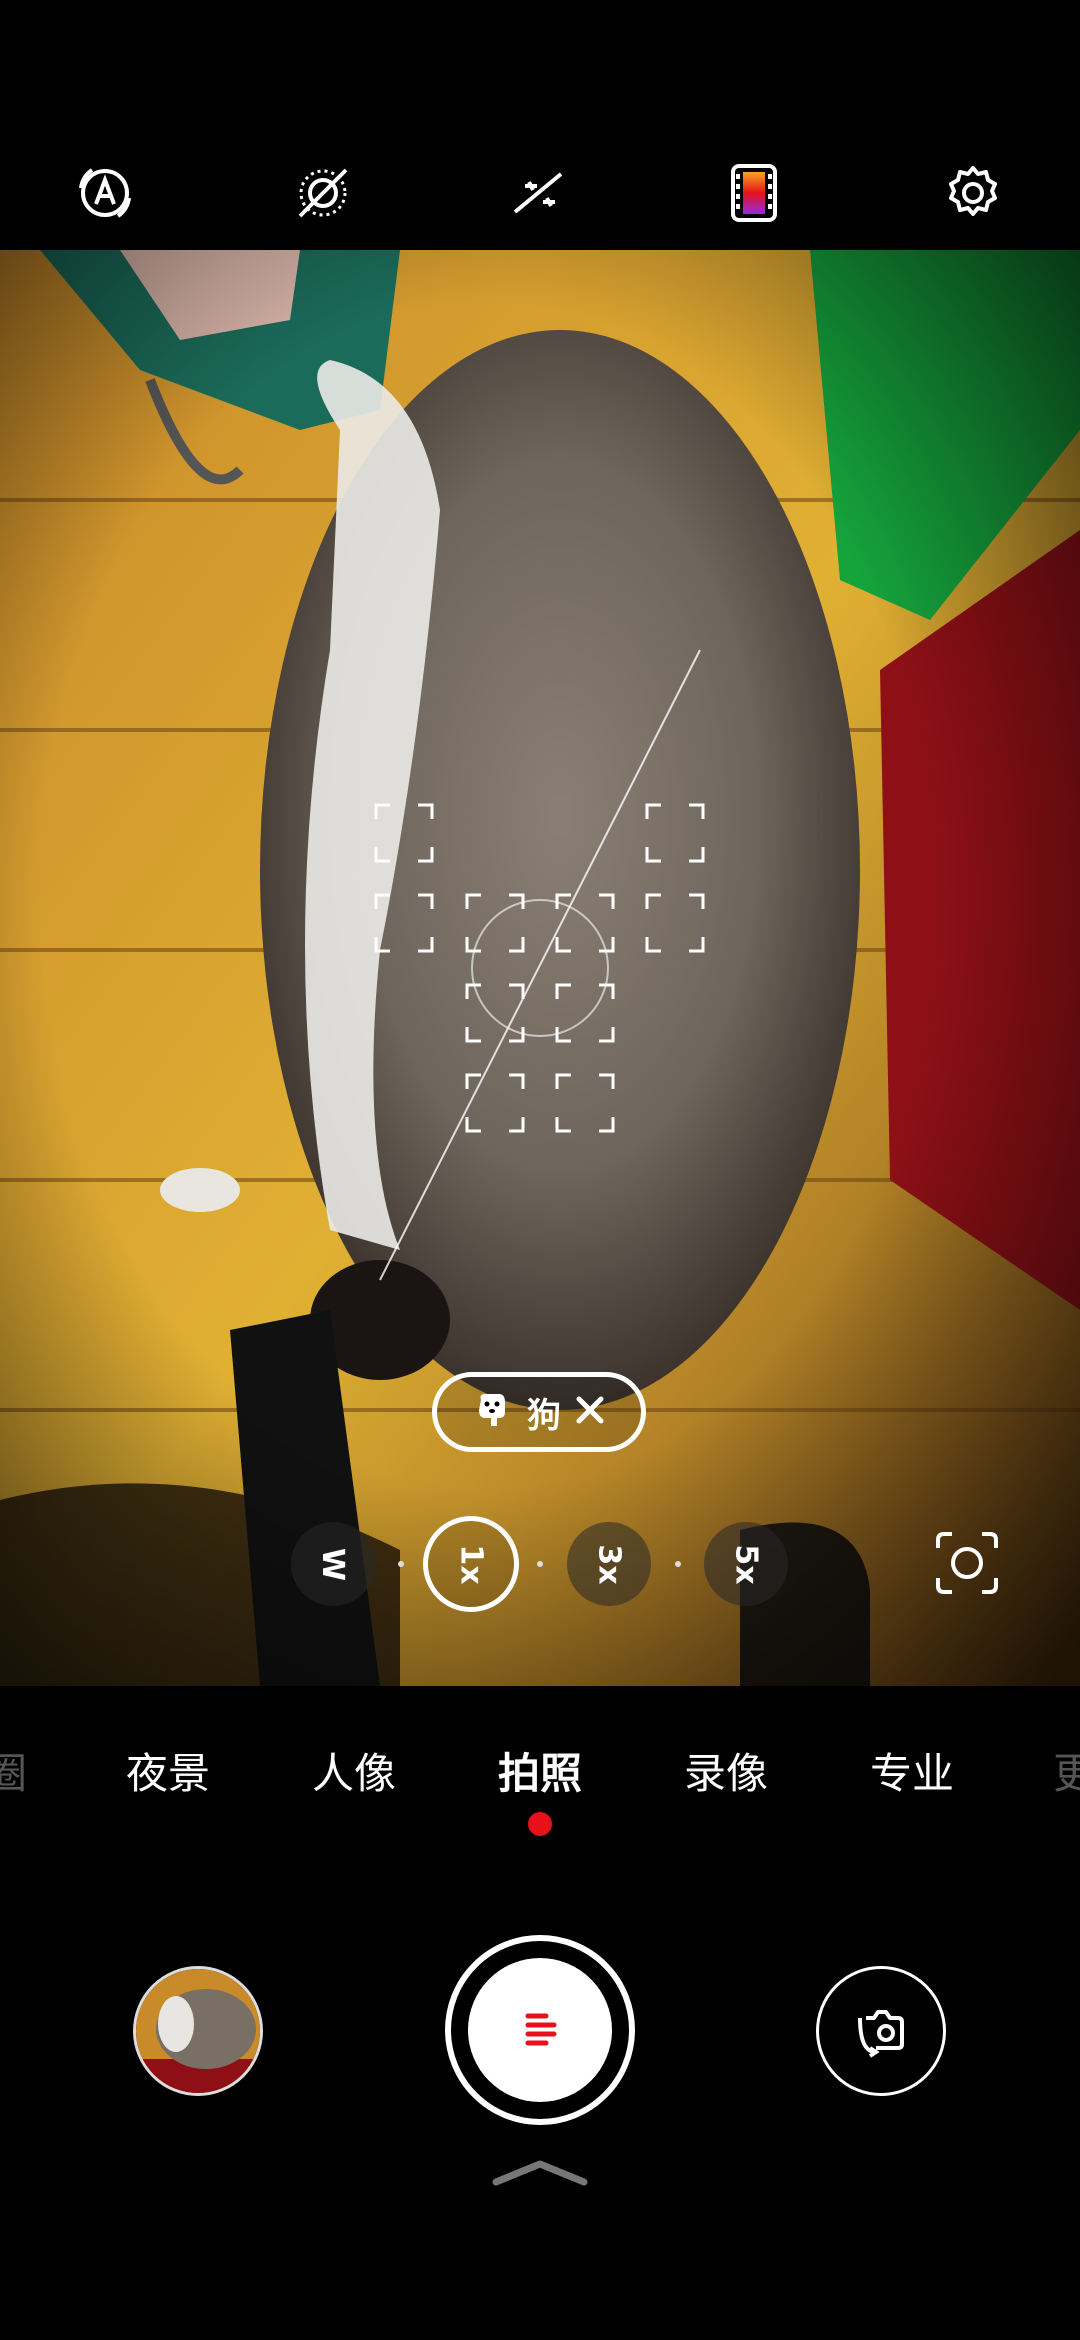 The image size is (1080, 2340). Describe the element at coordinates (912, 1770) in the screenshot. I see `mode-item-pro: 专业` at that location.